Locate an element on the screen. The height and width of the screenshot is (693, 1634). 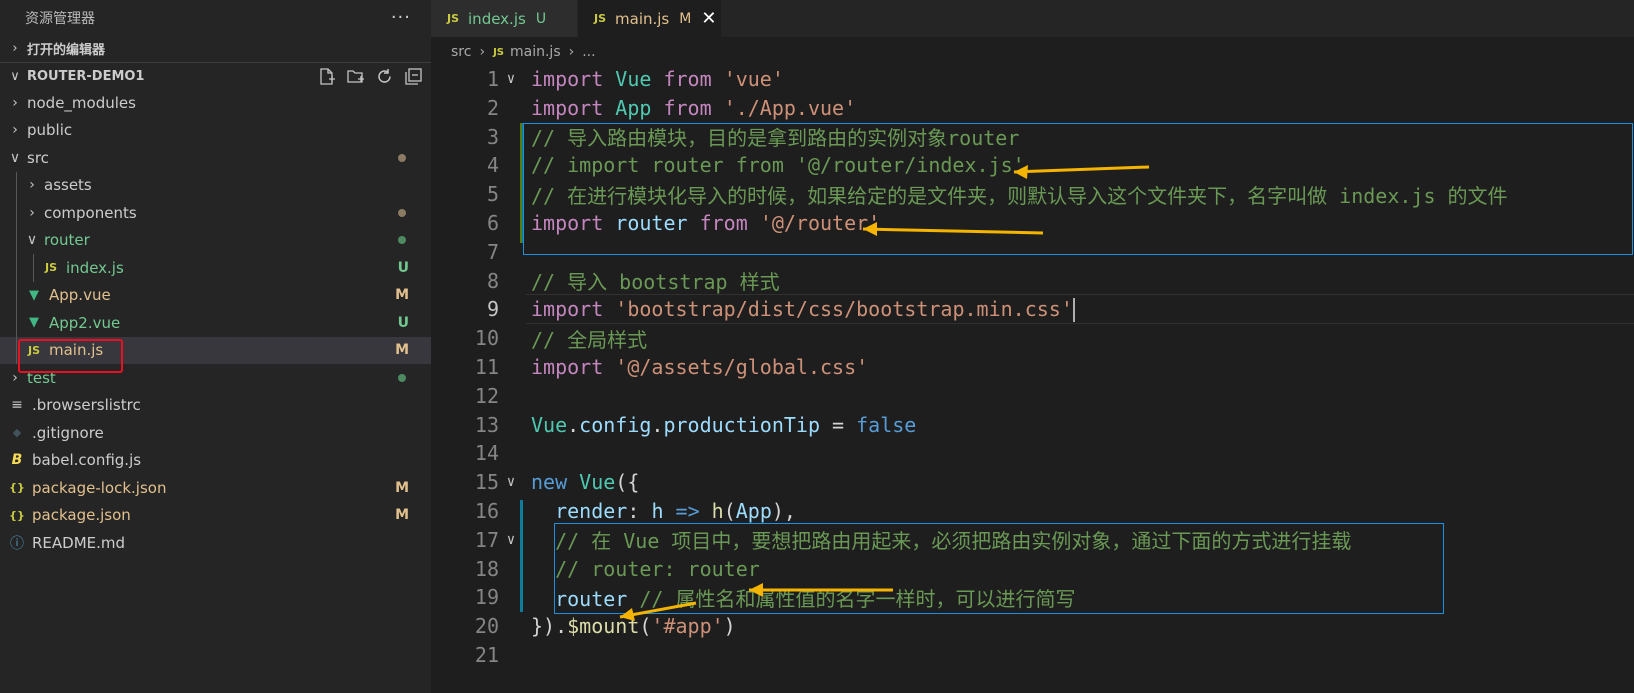
tree-item-label: assets is located at coordinates (68, 185).